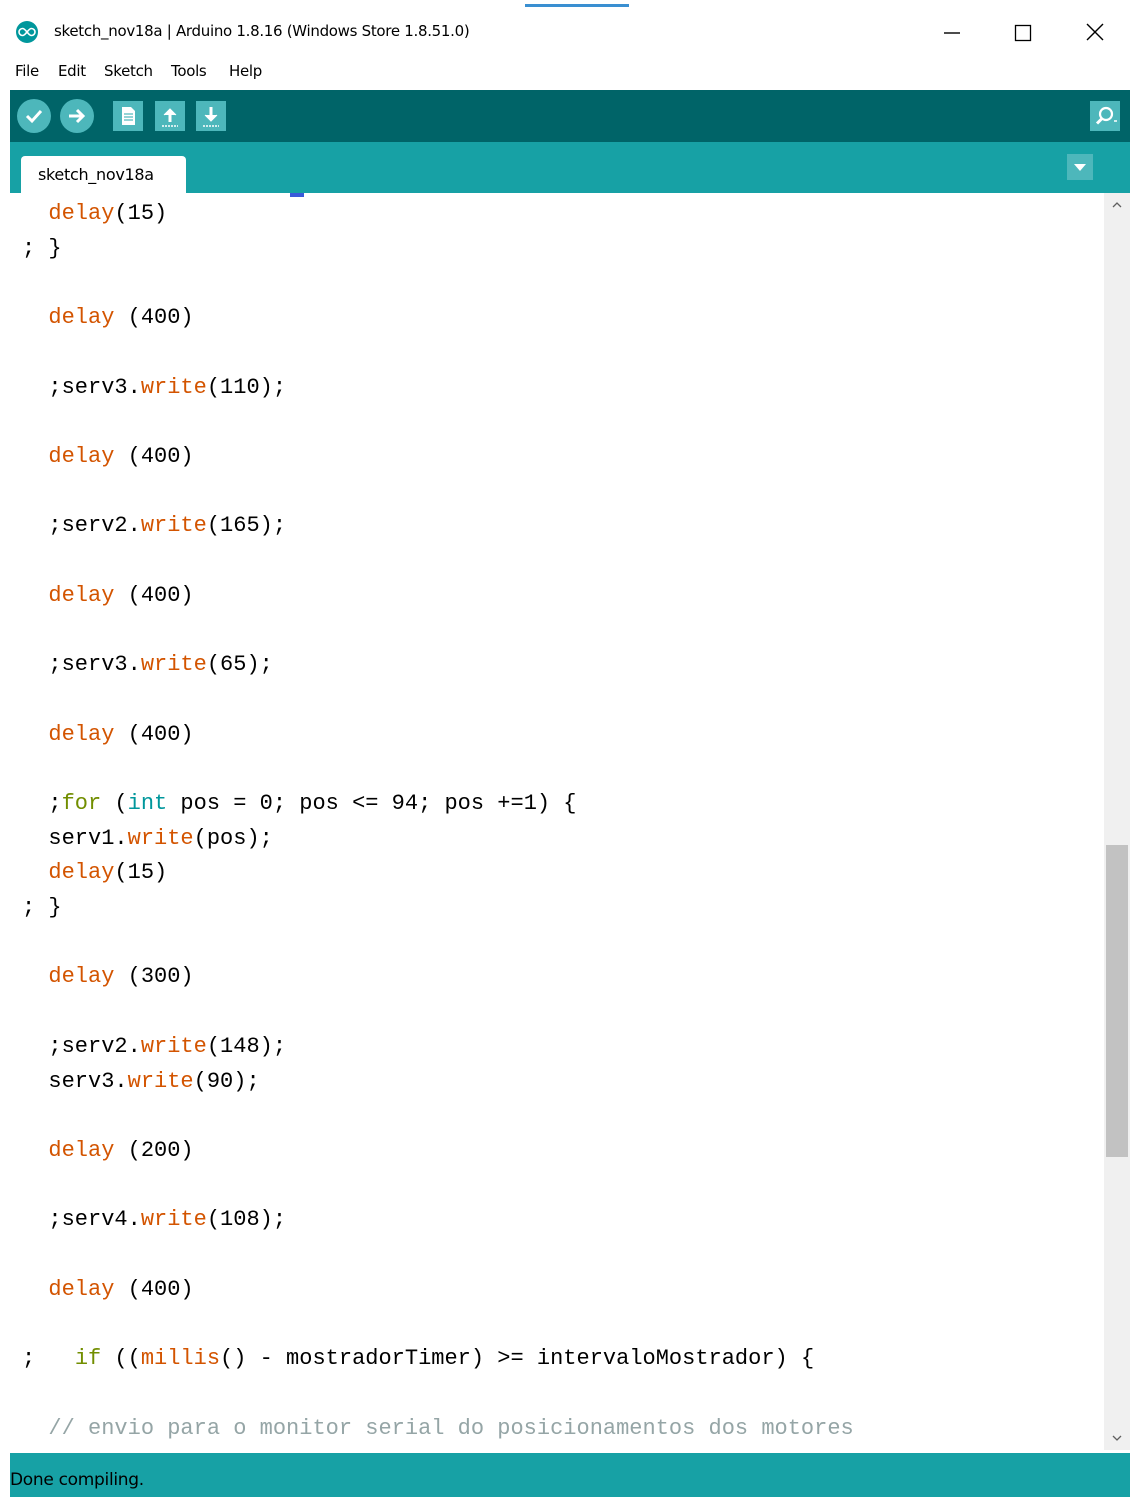 The image size is (1130, 1497). What do you see at coordinates (88, 1081) in the screenshot?
I see `code-token: serv3.` at bounding box center [88, 1081].